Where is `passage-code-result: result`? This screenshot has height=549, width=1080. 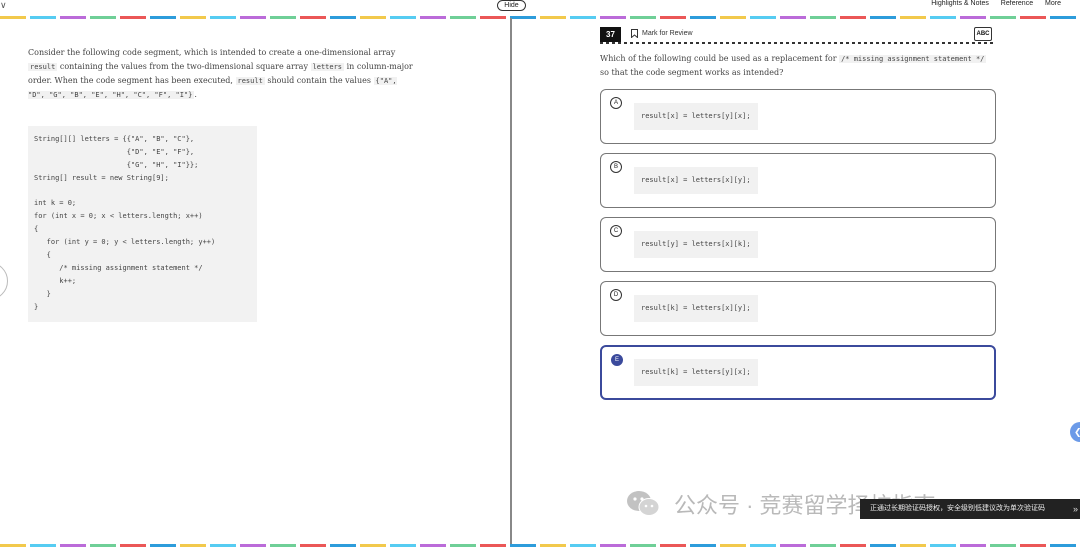 passage-code-result: result is located at coordinates (43, 67).